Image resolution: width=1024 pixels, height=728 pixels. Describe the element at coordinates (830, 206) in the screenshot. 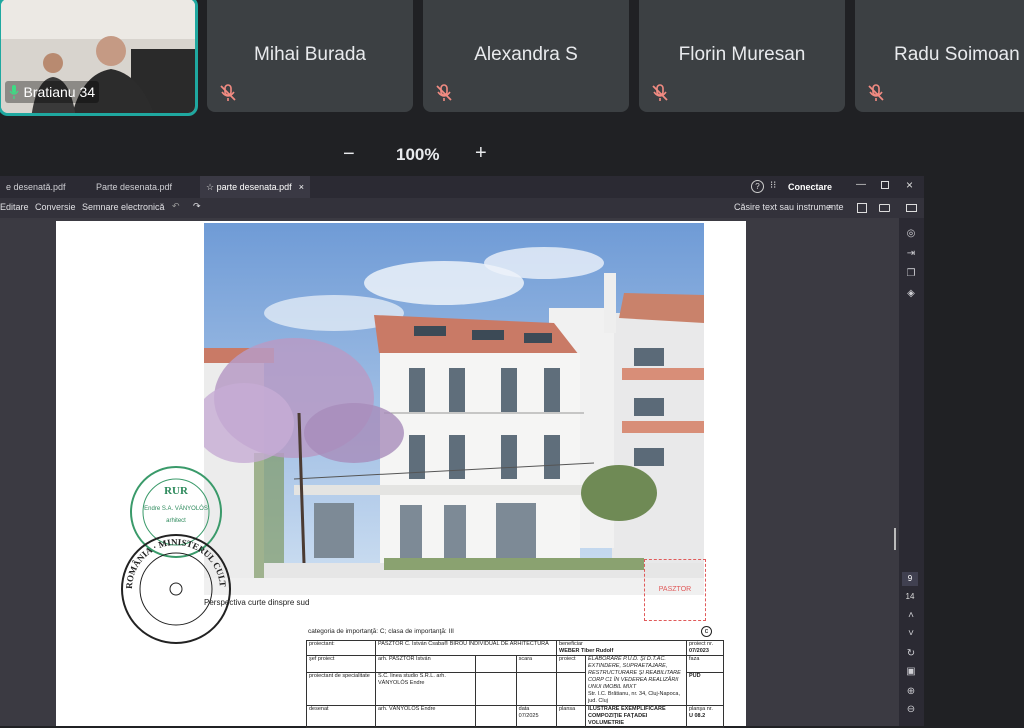

I see `search-icon: ⌕` at that location.